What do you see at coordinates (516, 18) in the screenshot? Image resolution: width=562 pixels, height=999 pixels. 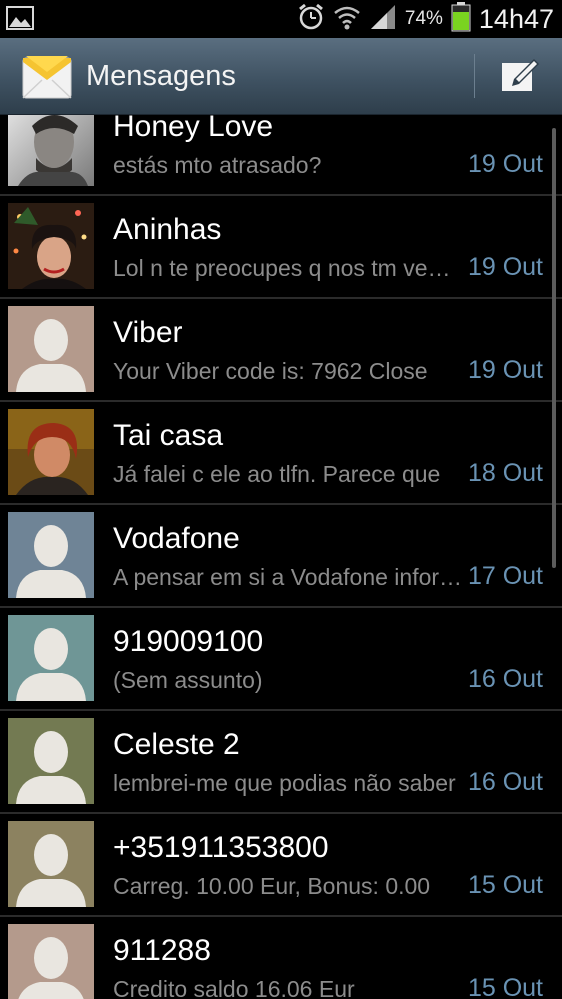 I see `clock: 14h47` at bounding box center [516, 18].